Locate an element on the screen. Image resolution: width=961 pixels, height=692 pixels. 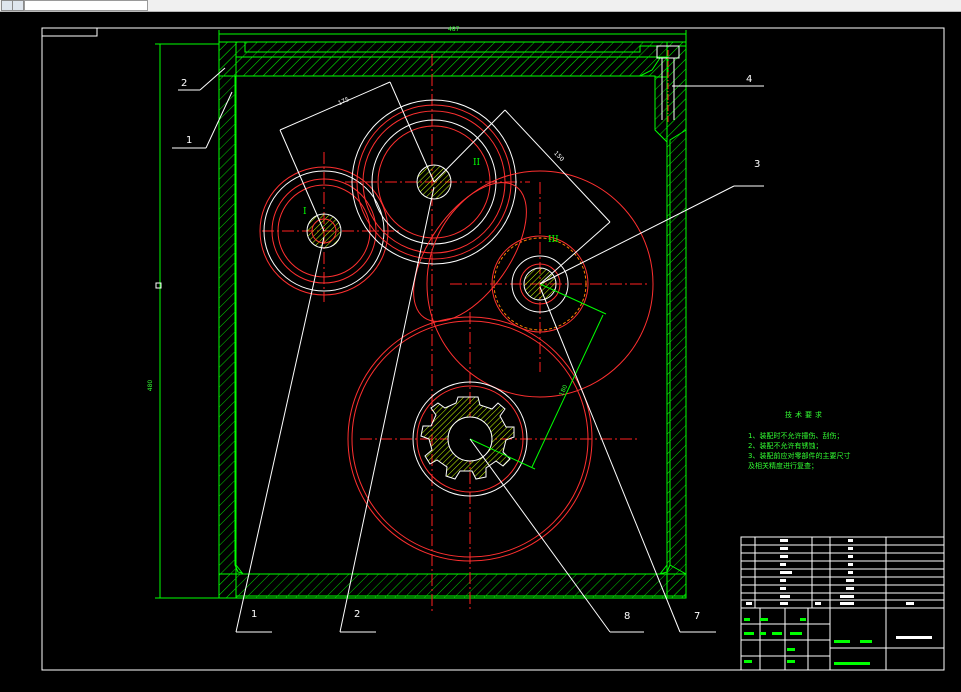
sheet-label-box is located at coordinates (69, 32).